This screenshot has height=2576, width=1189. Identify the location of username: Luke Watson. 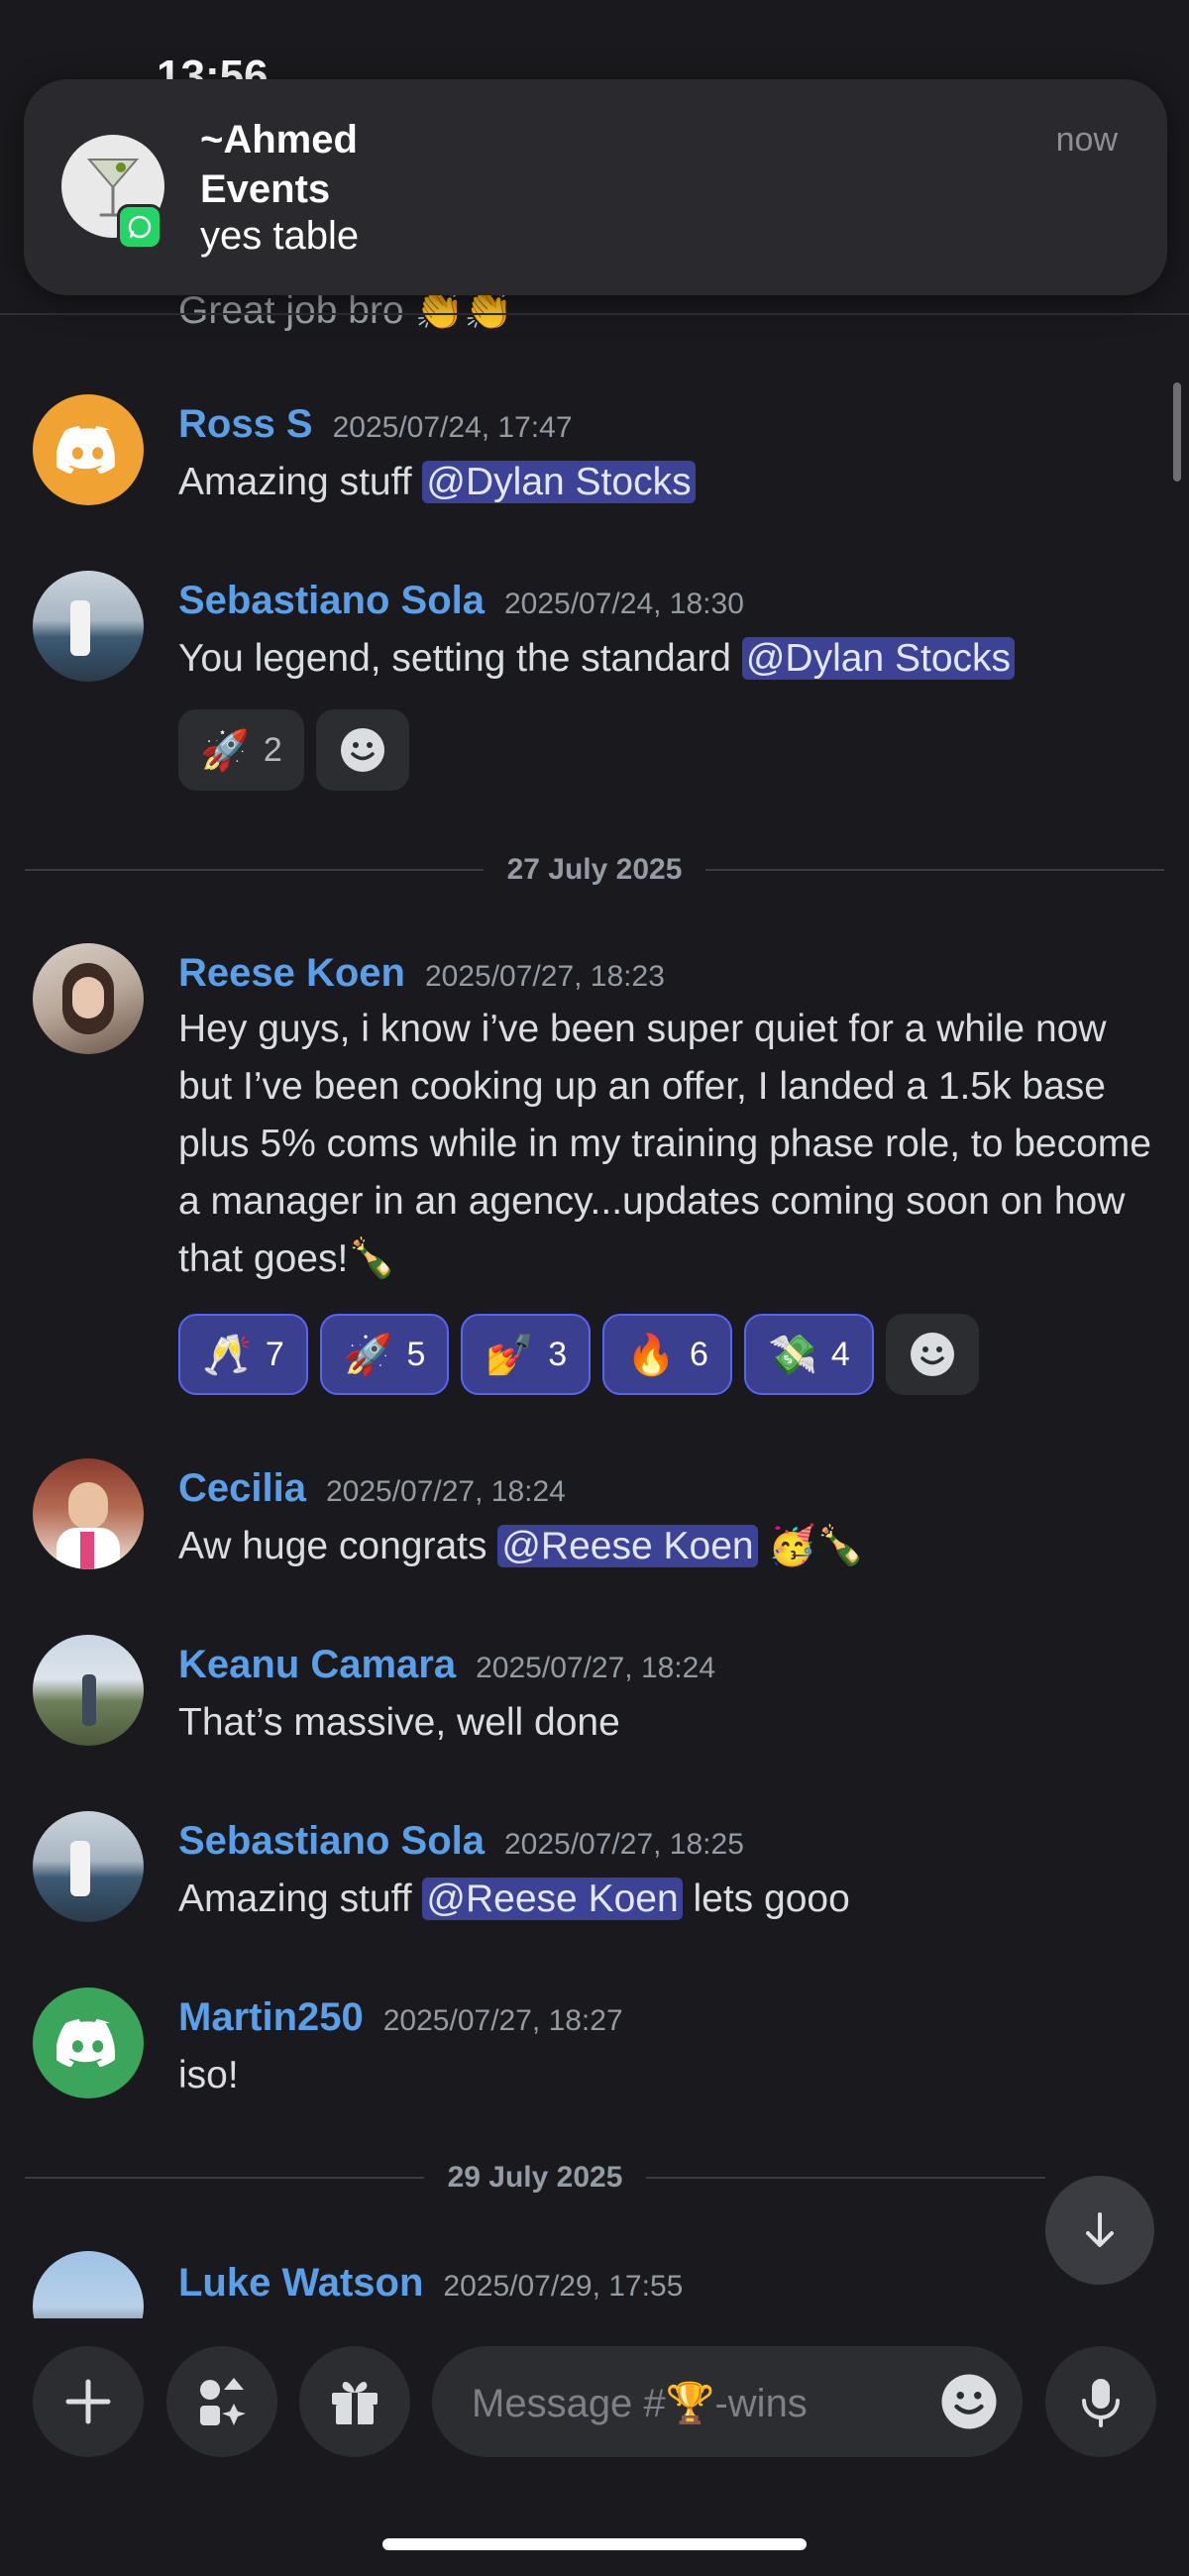
(301, 2283).